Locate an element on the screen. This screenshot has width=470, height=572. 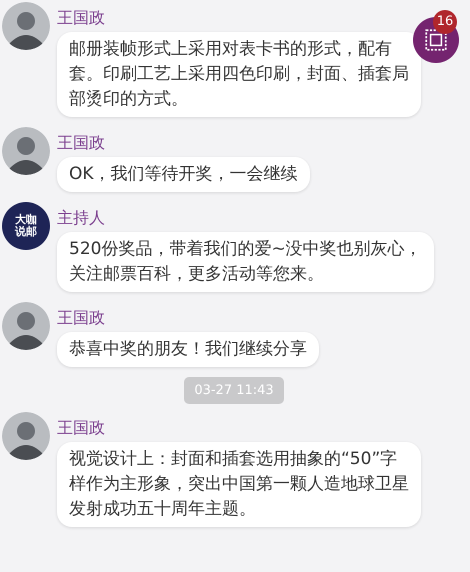
message-bubble: 邮册装帧形式上采用对表卡书的形式，配有 套。印刷工艺上采用四色印刷，封面、插套局 部烫印的方式。 is located at coordinates (239, 74).